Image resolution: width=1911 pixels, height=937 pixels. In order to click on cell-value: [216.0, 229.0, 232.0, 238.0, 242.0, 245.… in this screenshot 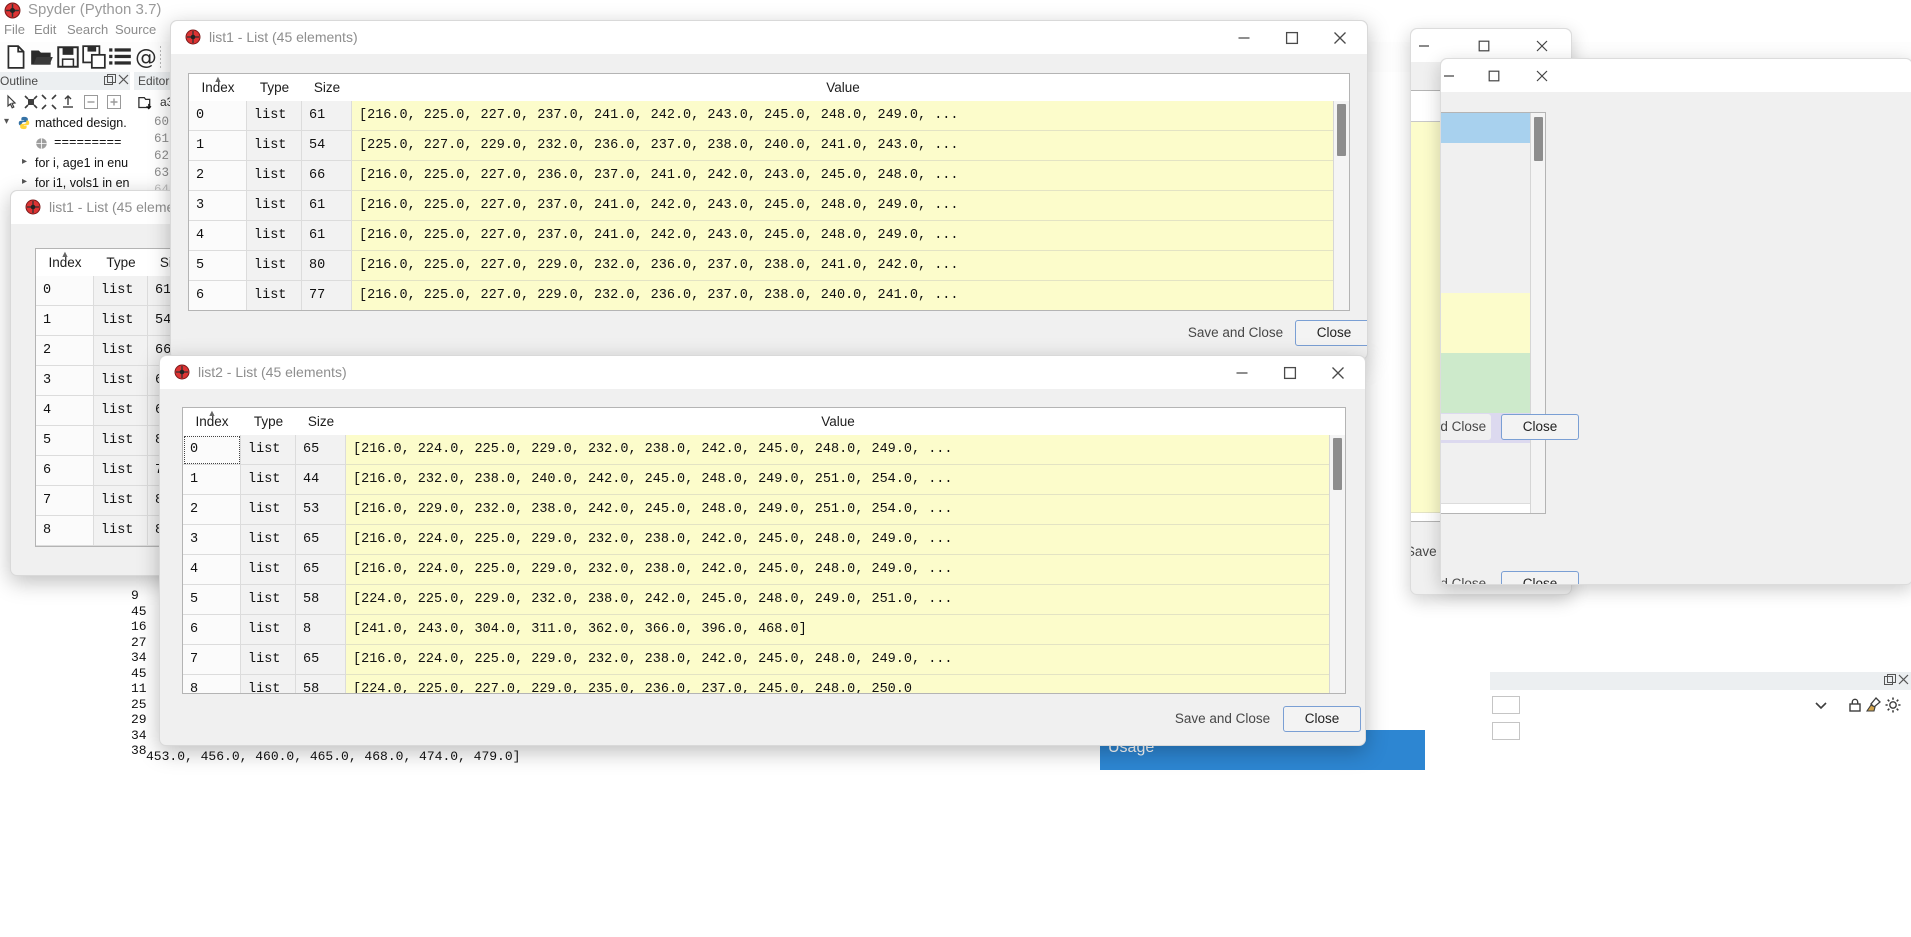, I will do `click(837, 510)`.